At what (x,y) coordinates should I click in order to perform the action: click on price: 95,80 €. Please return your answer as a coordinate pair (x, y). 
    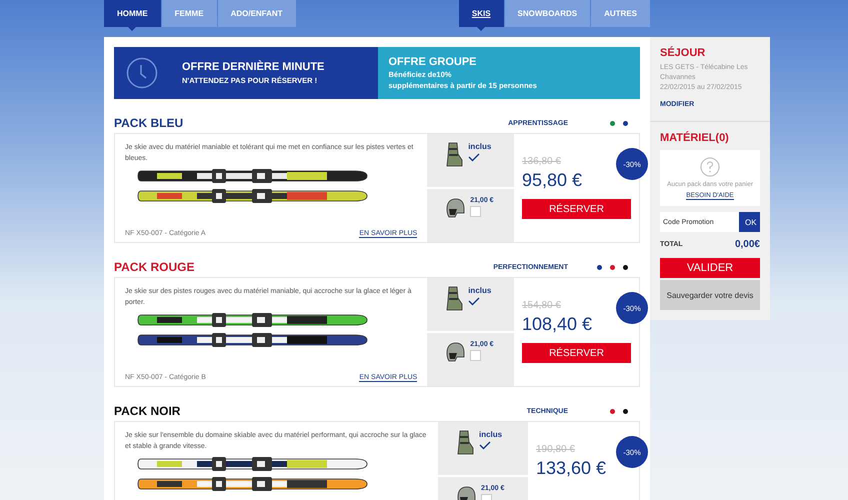
    Looking at the image, I should click on (553, 180).